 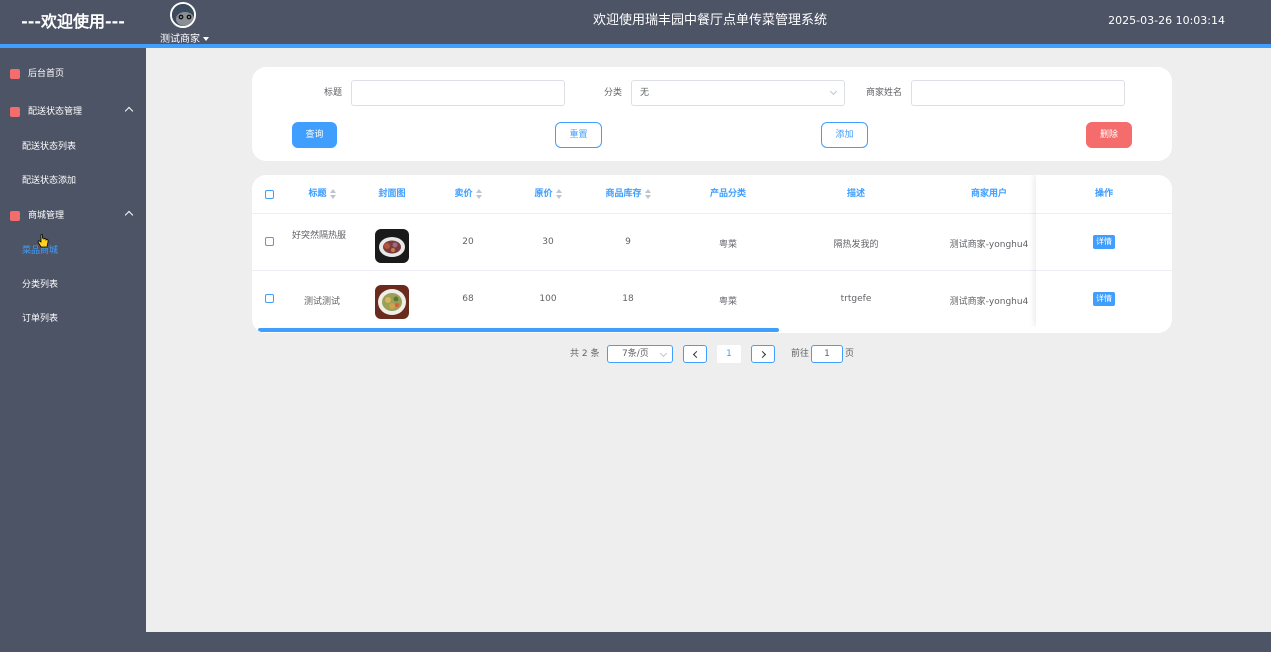 What do you see at coordinates (319, 236) in the screenshot?
I see `cell-title: 好突然隔热服` at bounding box center [319, 236].